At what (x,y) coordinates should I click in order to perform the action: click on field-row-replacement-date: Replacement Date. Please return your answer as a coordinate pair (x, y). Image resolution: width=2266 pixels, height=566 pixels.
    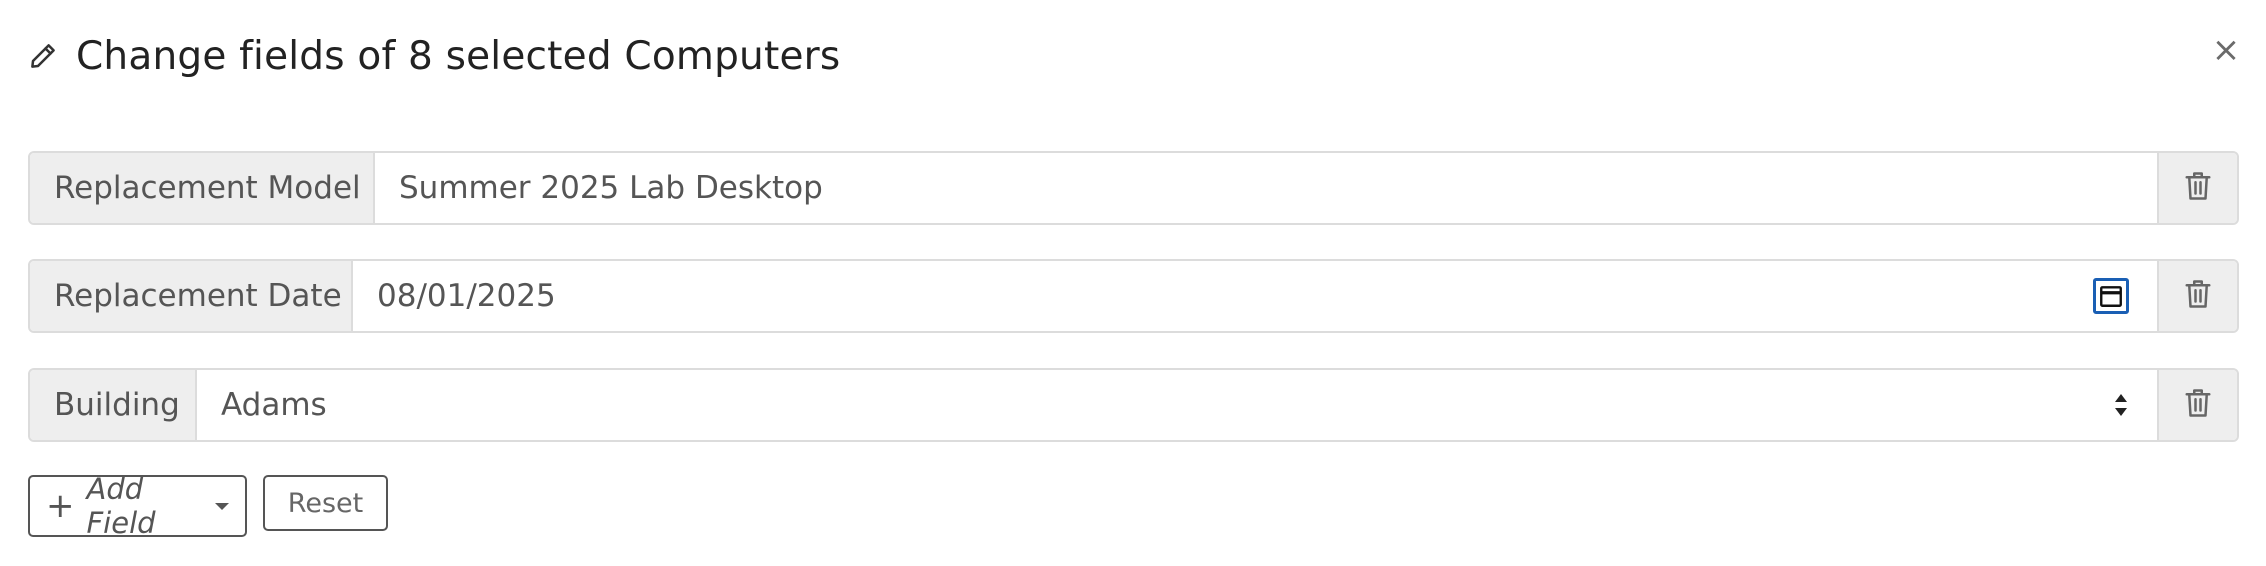
    Looking at the image, I should click on (1133, 296).